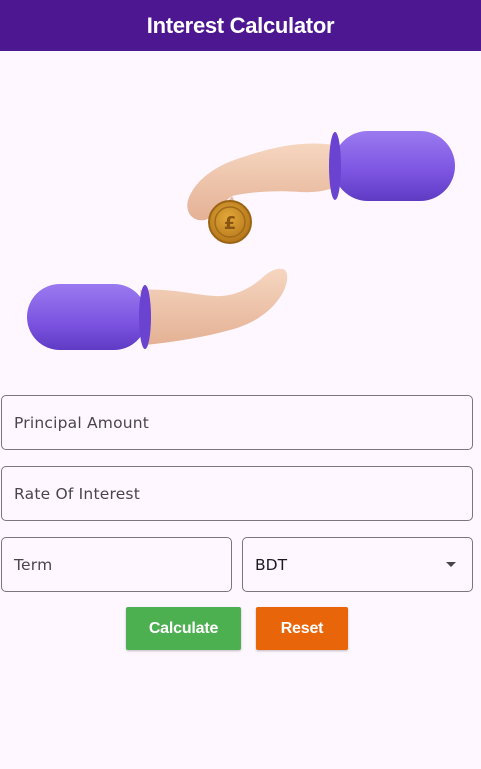 This screenshot has height=769, width=481. Describe the element at coordinates (33, 564) in the screenshot. I see `term-placeholder: Term` at that location.